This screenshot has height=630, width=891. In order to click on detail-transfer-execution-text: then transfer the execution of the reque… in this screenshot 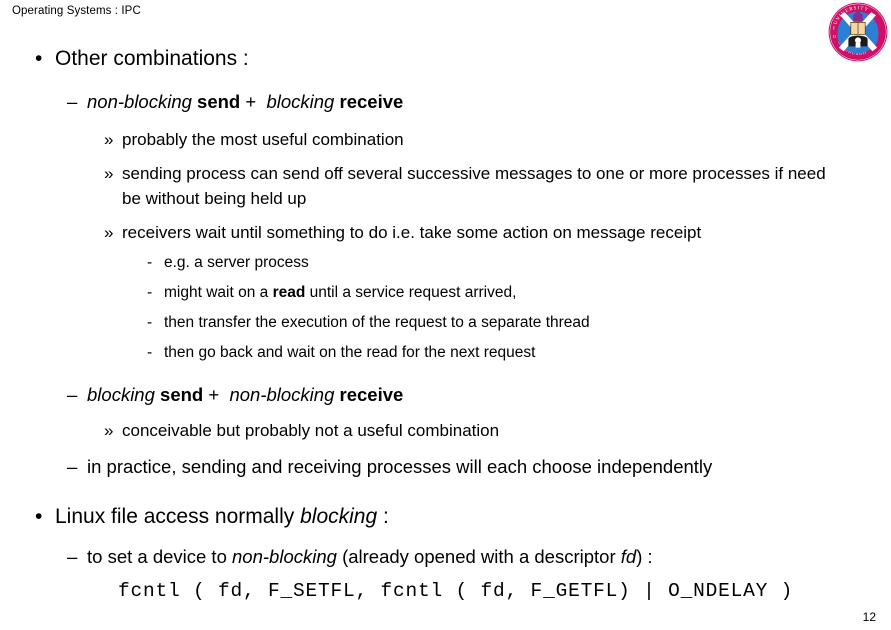, I will do `click(377, 322)`.